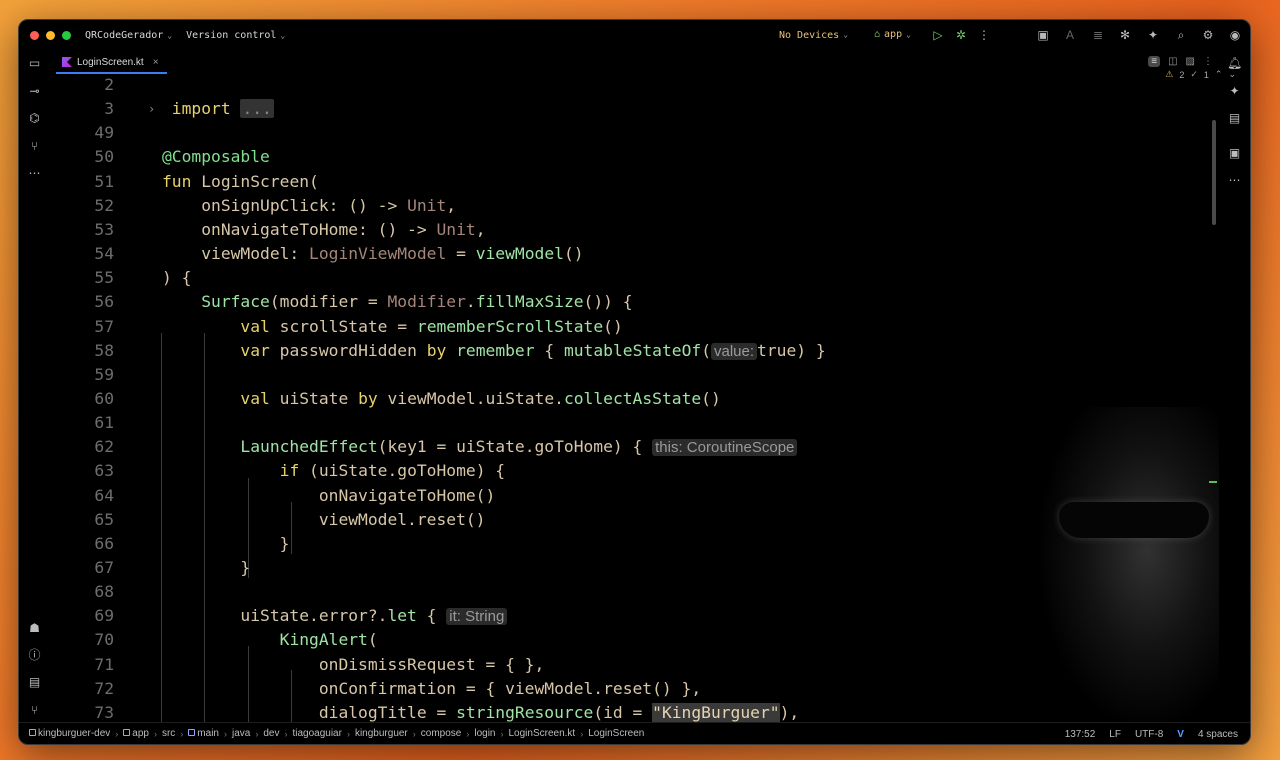 The image size is (1280, 760). I want to click on pull-requests-icon: ⑂, so click(34, 146).